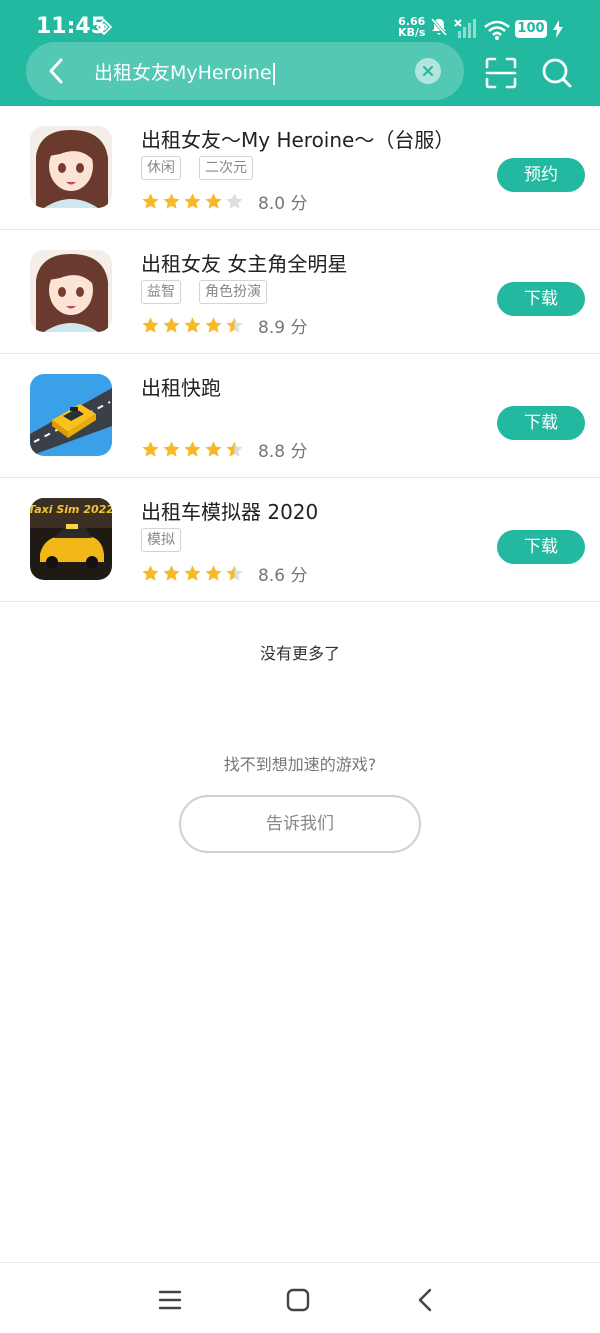 The height and width of the screenshot is (1333, 600). What do you see at coordinates (71, 539) in the screenshot?
I see `taxi-sim-icon: Taxi Sim 2022` at bounding box center [71, 539].